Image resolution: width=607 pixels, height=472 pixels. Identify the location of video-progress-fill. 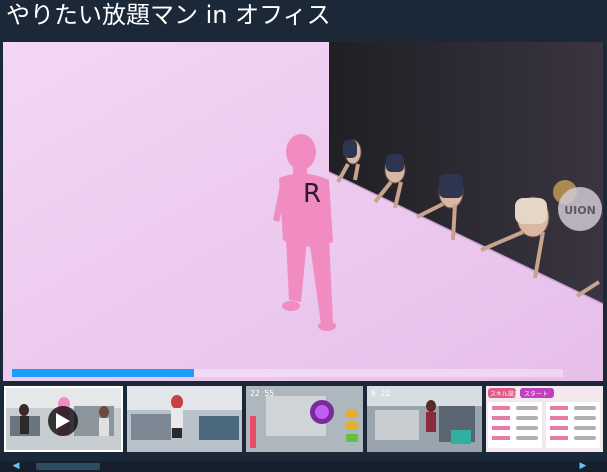
(103, 373).